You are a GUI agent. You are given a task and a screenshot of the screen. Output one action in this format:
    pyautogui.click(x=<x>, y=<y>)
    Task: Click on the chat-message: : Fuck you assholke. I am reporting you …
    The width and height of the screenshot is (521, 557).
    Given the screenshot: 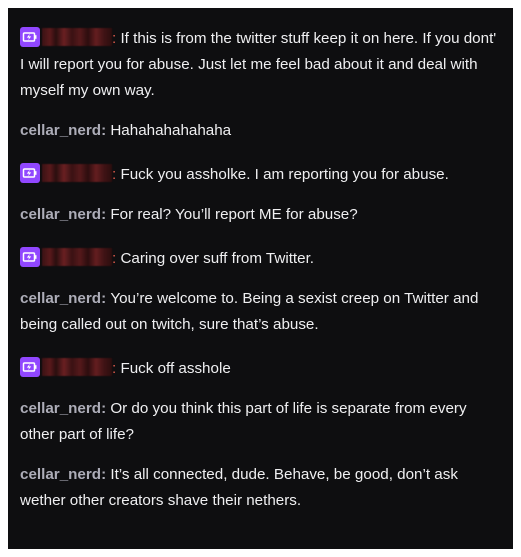 What is the action you would take?
    pyautogui.click(x=259, y=175)
    